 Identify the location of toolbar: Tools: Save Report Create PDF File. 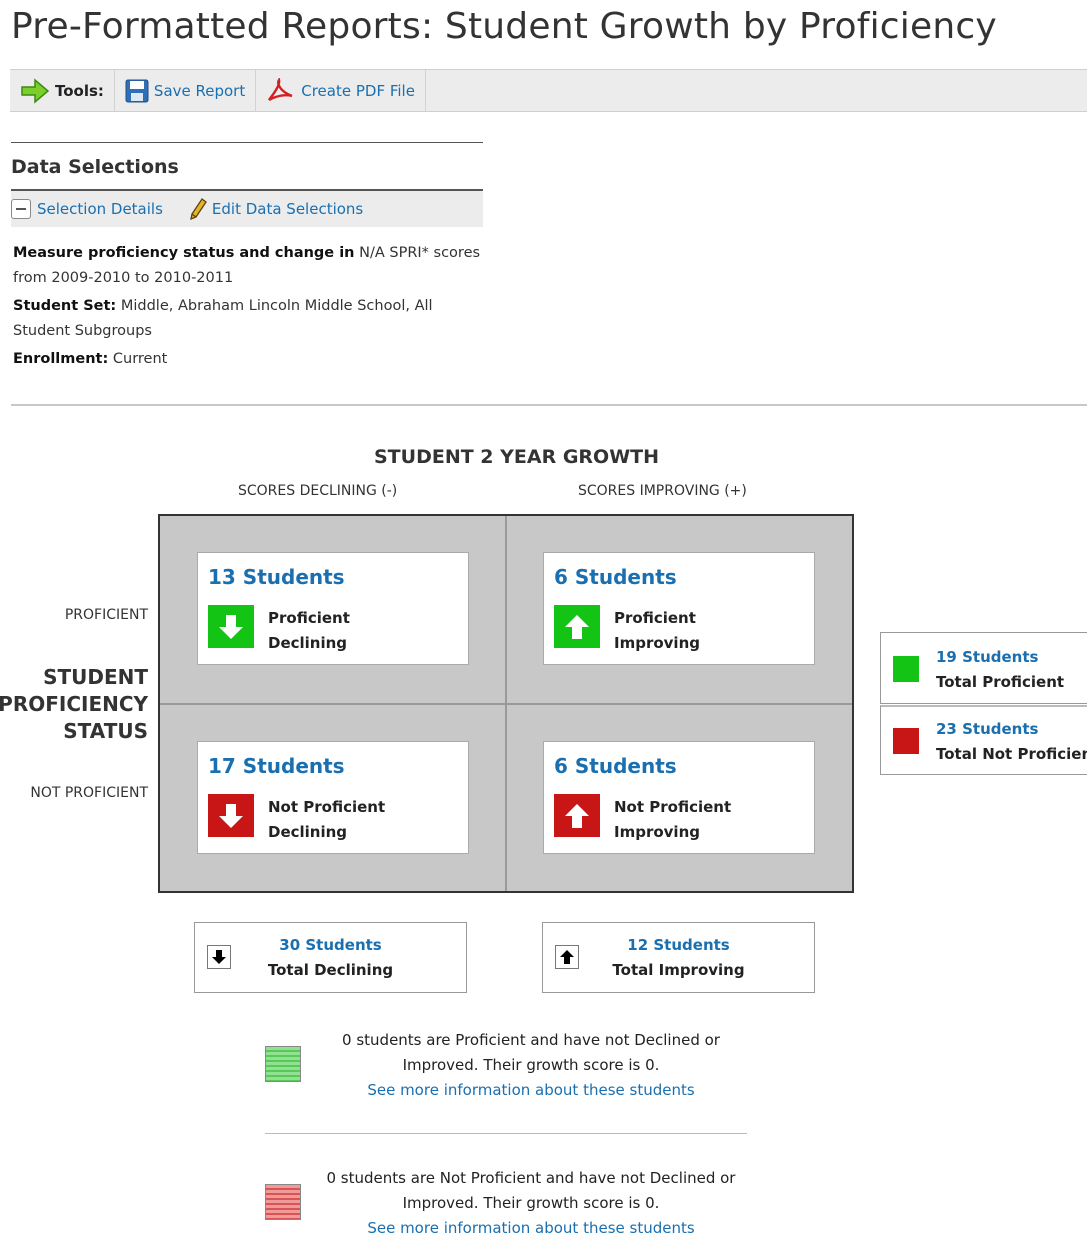
(548, 90).